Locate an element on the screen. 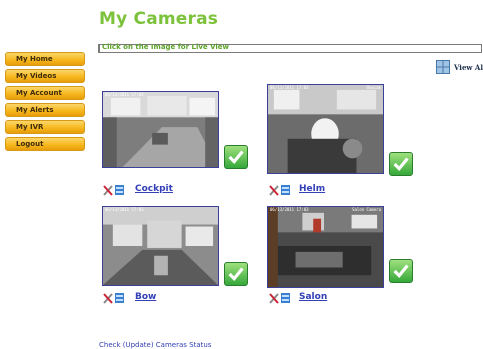 This screenshot has height=349, width=483. camera-image-bow is located at coordinates (160, 246).